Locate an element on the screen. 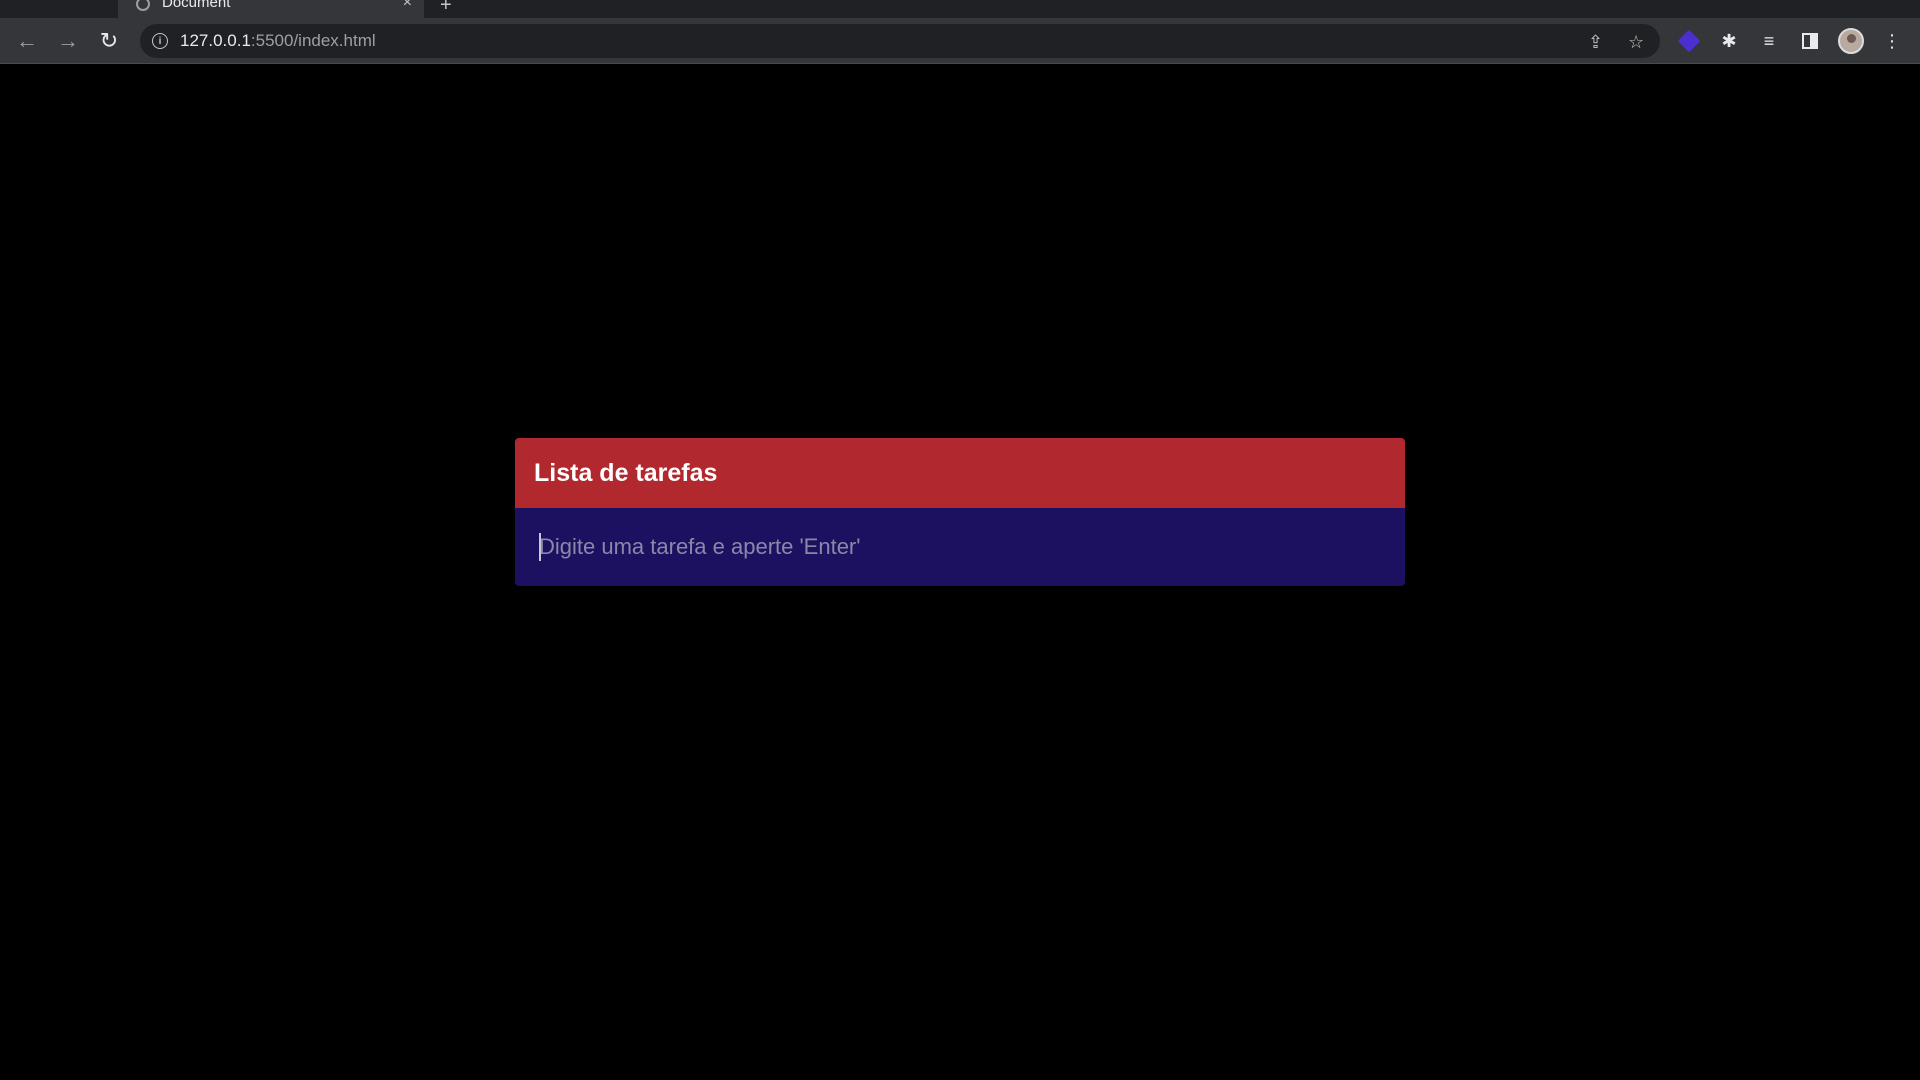  side-panel-icon is located at coordinates (1810, 41).